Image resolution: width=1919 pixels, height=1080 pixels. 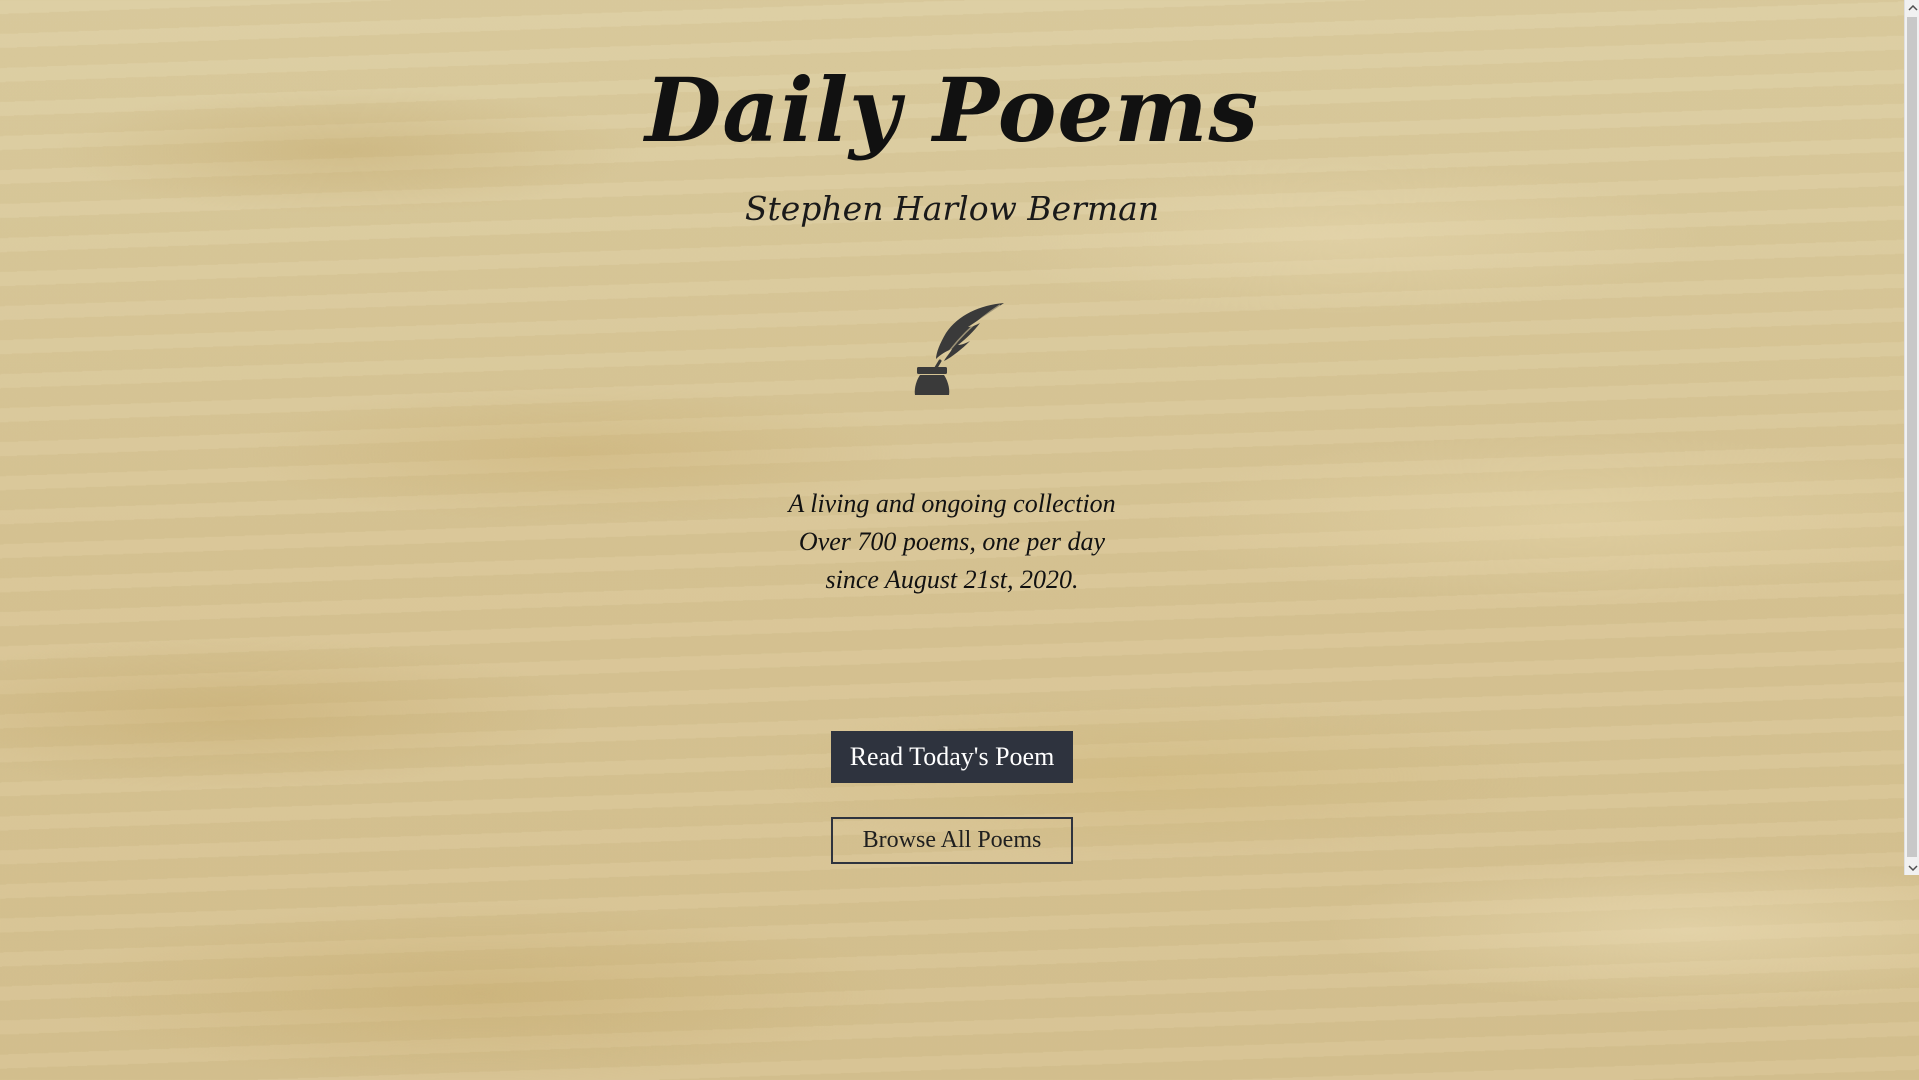 I want to click on tagline-line-2: Over 700 poems, one per day, so click(x=952, y=541).